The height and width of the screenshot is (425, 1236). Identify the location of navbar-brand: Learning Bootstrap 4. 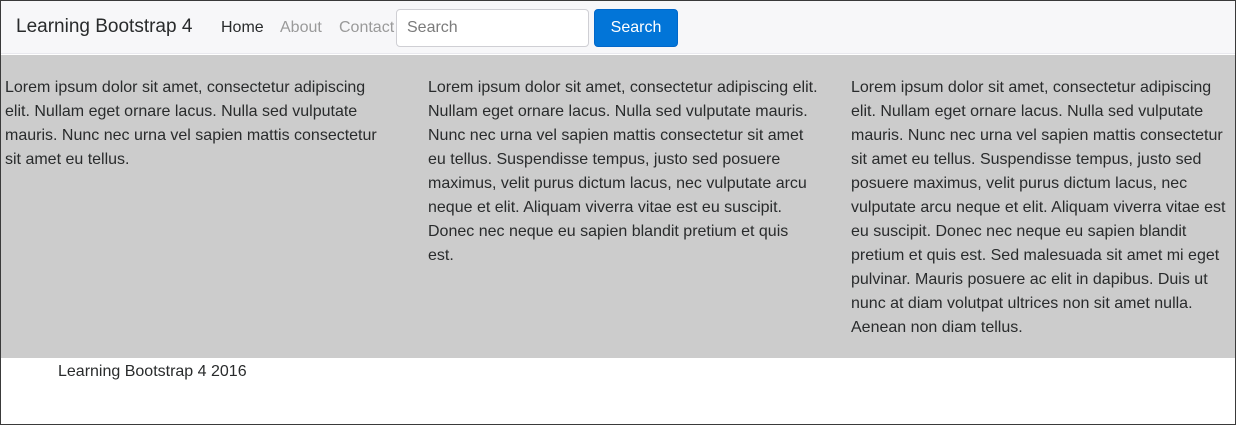
(104, 27).